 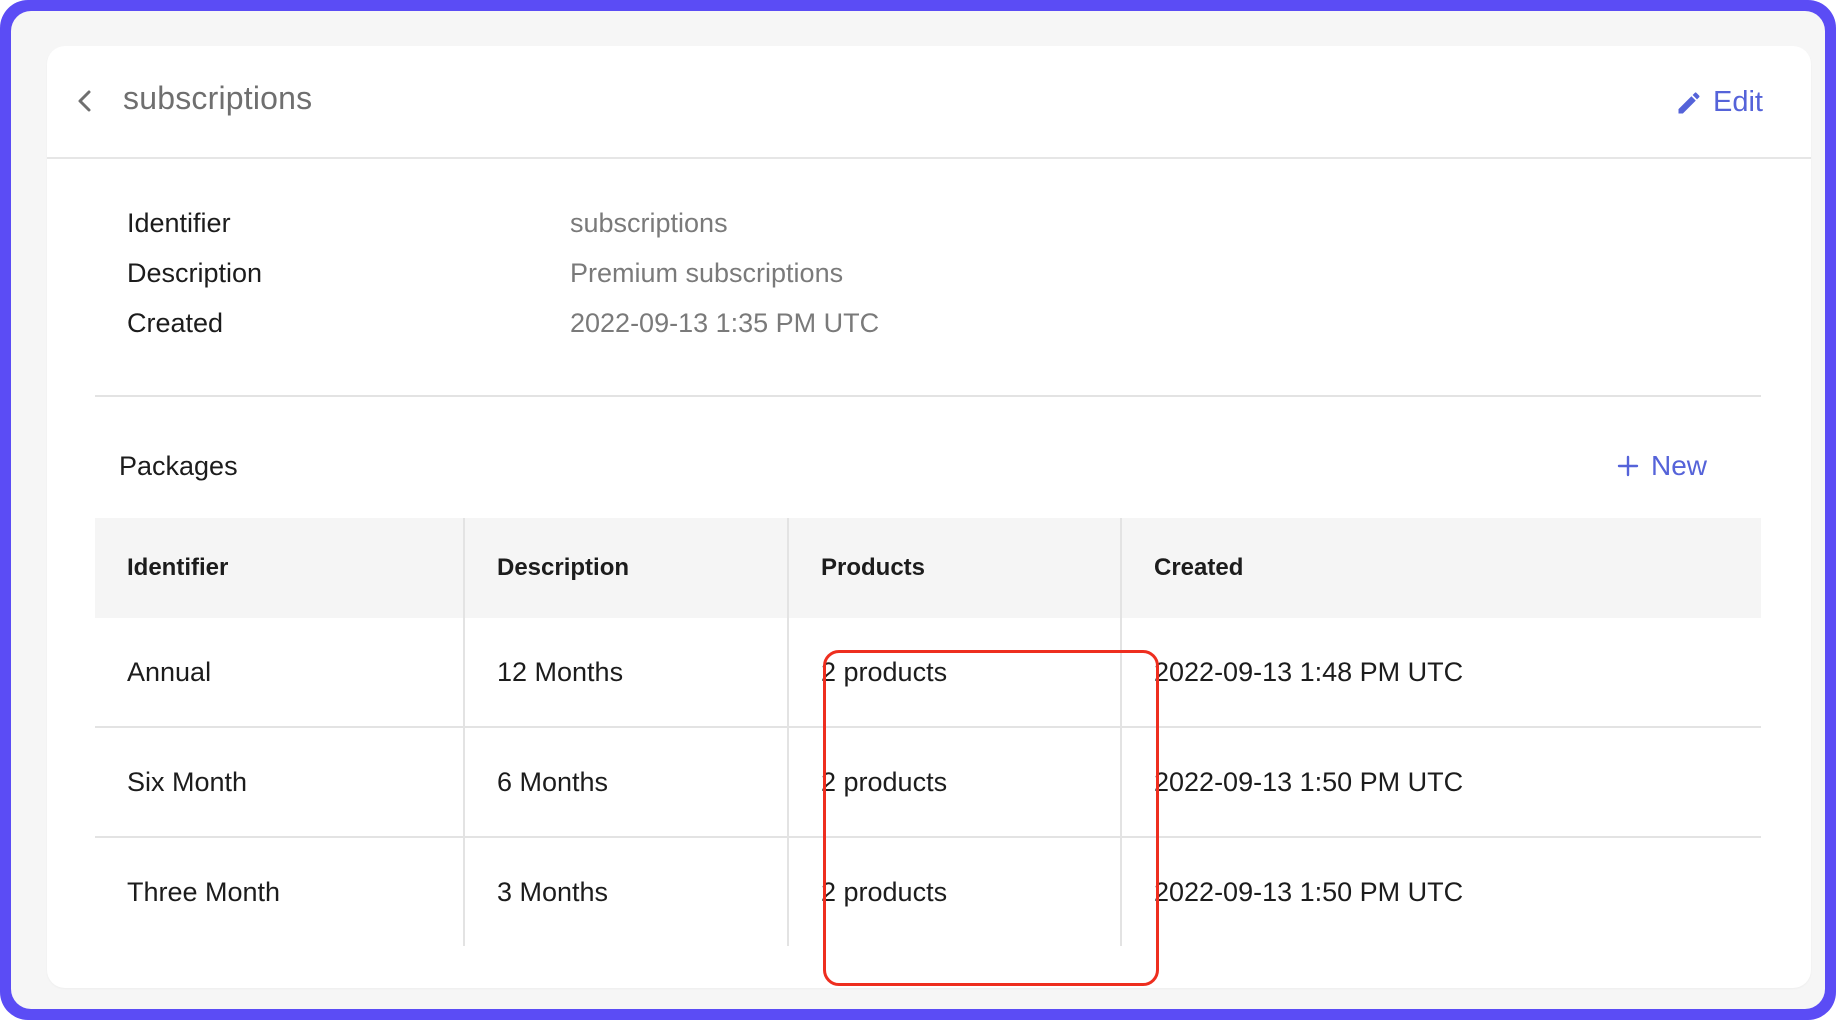 What do you see at coordinates (218, 98) in the screenshot?
I see `page-title: subscriptions` at bounding box center [218, 98].